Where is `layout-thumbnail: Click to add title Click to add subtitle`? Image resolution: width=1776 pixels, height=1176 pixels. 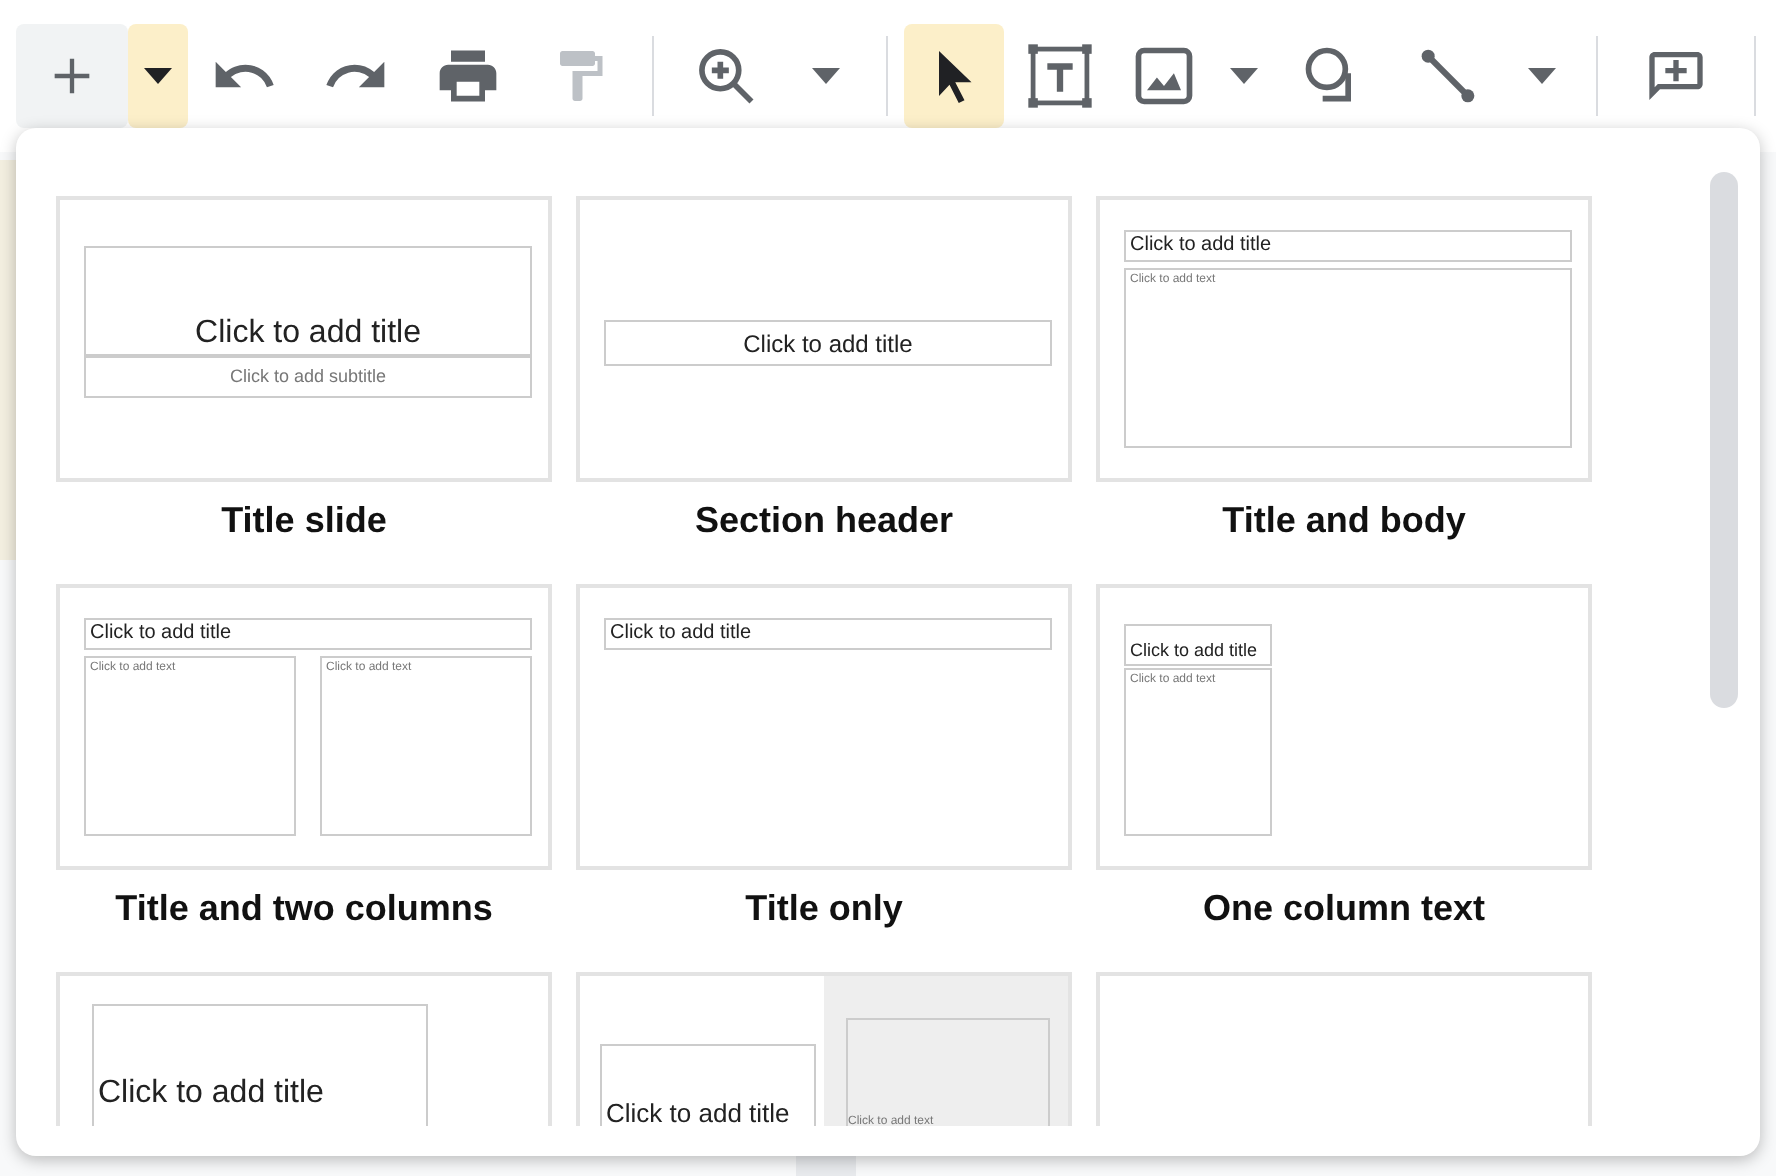 layout-thumbnail: Click to add title Click to add subtitle is located at coordinates (304, 339).